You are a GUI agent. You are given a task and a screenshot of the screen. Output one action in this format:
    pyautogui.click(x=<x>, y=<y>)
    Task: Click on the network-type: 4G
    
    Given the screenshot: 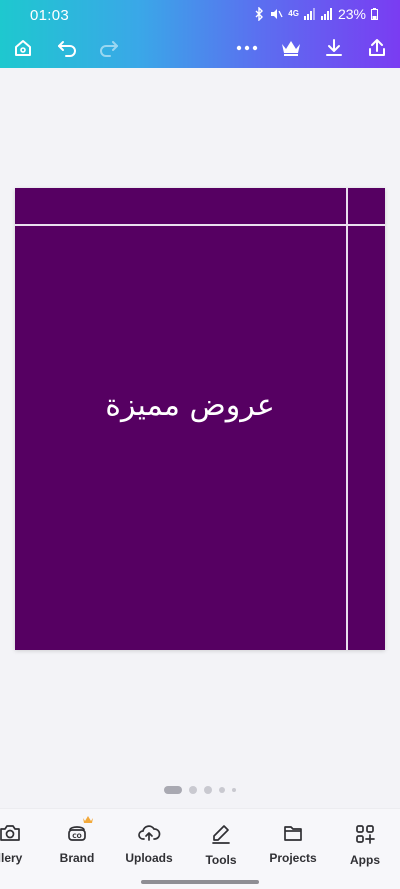 What is the action you would take?
    pyautogui.click(x=293, y=13)
    